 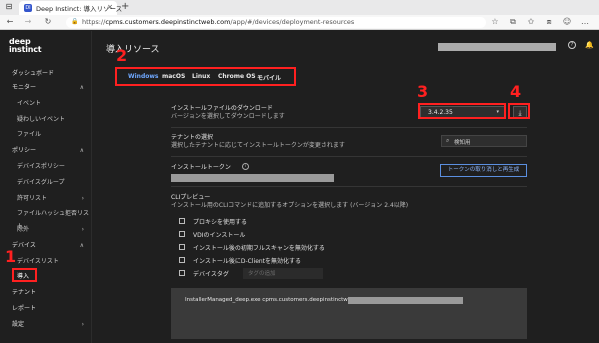 What do you see at coordinates (10, 21) in the screenshot?
I see `back-icon: ←` at bounding box center [10, 21].